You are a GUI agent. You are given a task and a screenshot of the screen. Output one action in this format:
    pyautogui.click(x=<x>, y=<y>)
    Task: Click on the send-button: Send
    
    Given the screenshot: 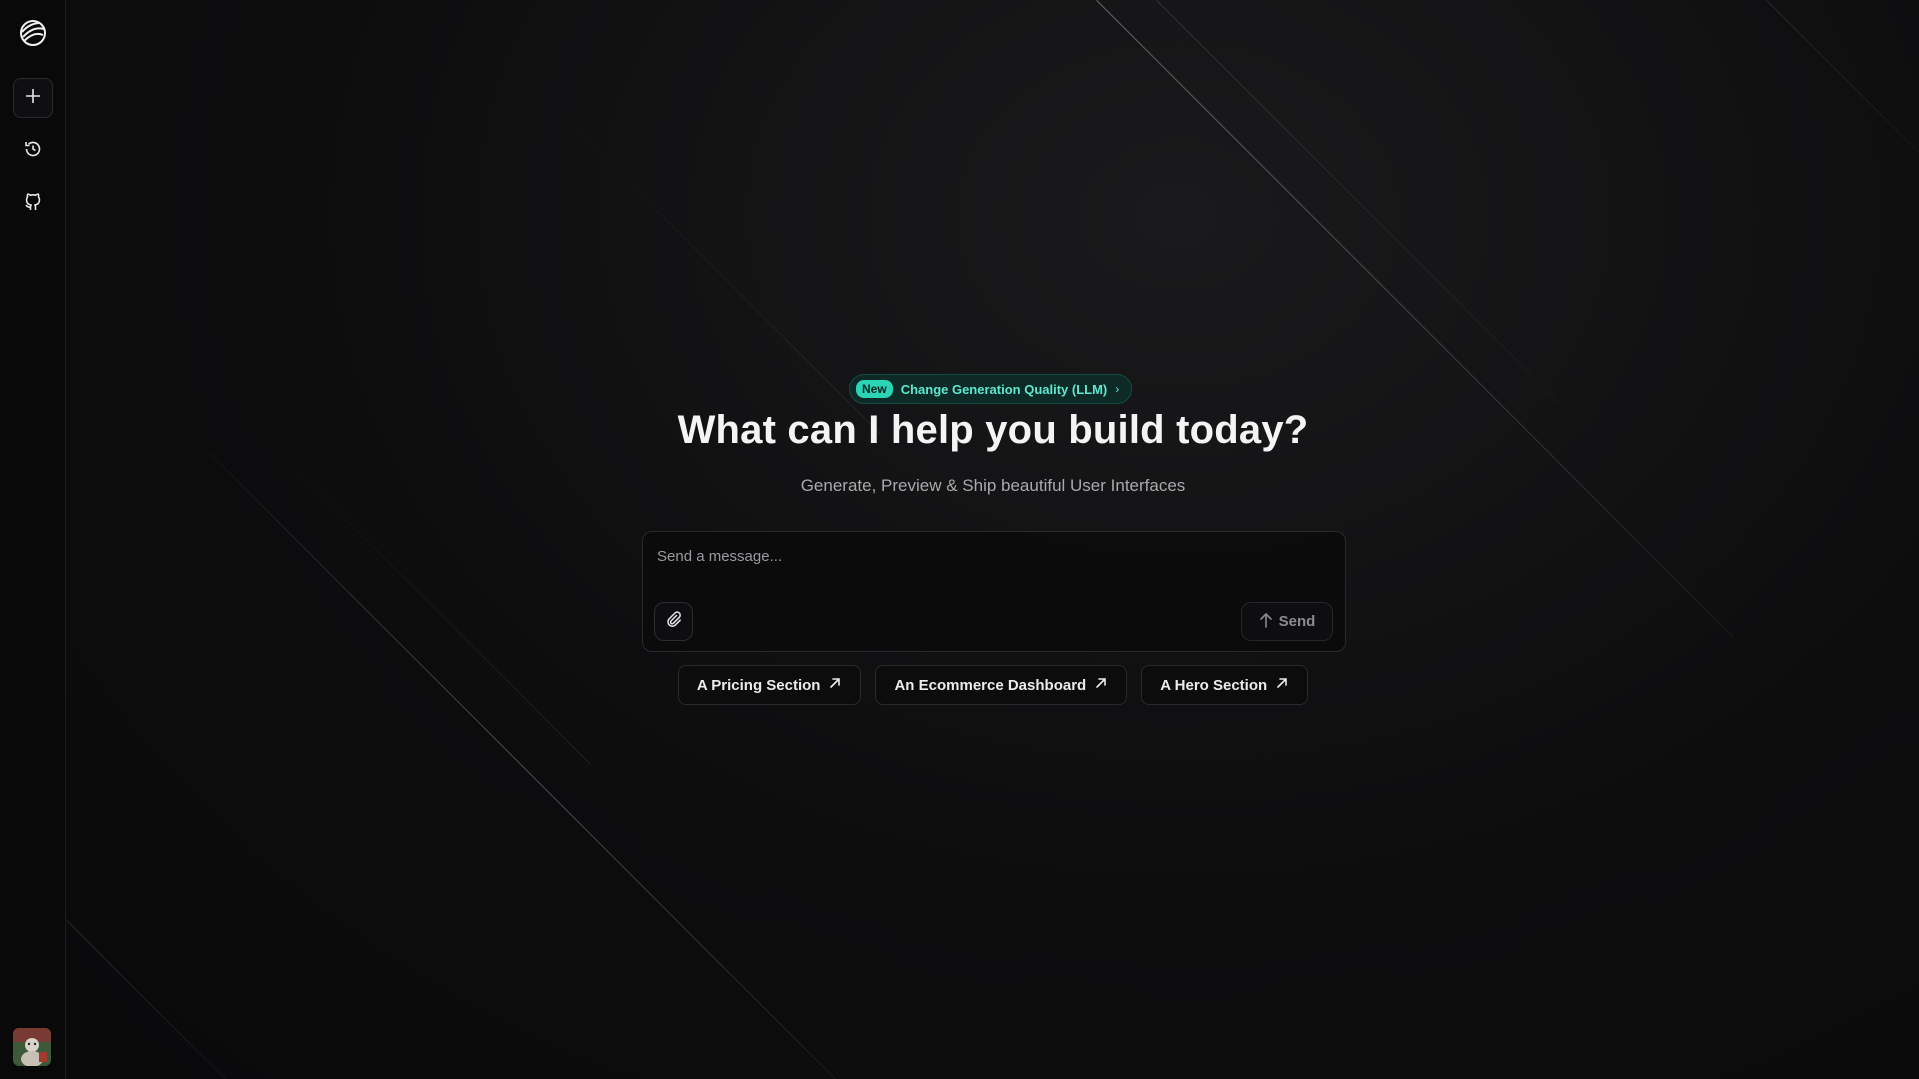 What is the action you would take?
    pyautogui.click(x=1287, y=621)
    